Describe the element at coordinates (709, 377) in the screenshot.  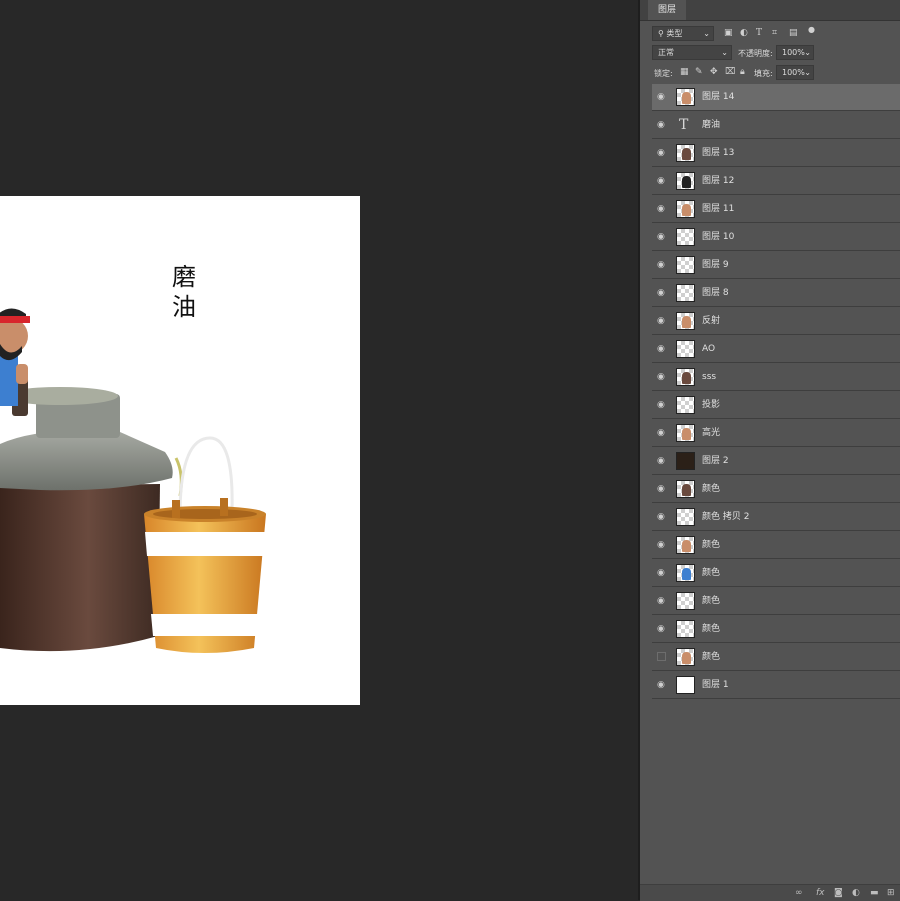
I see `layer-name: sss` at that location.